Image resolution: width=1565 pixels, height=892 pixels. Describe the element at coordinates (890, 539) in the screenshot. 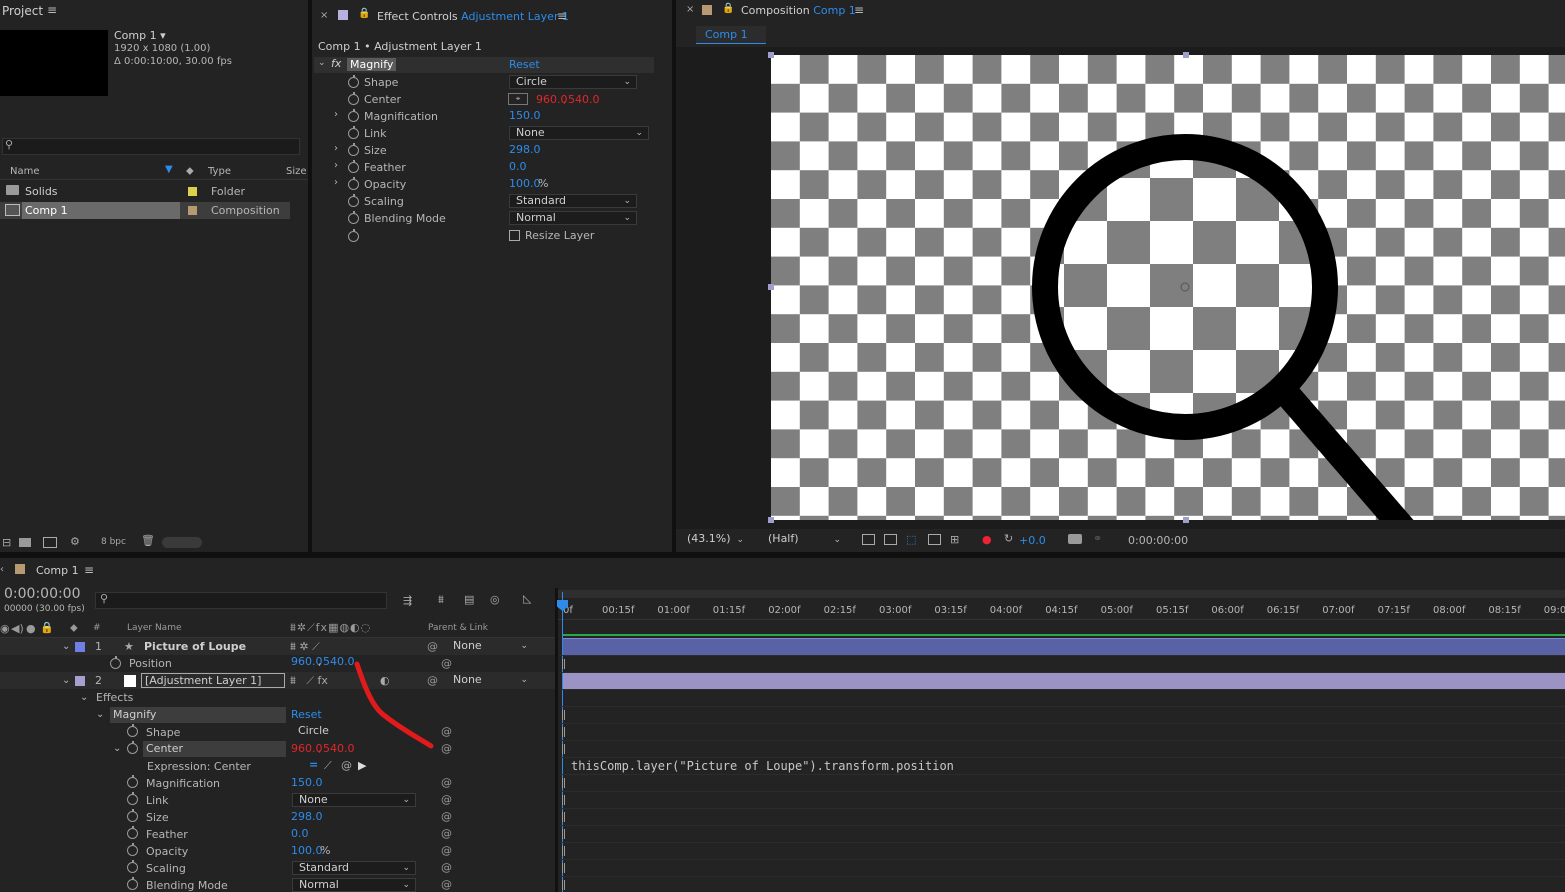

I see `transparency-grid-icon` at that location.